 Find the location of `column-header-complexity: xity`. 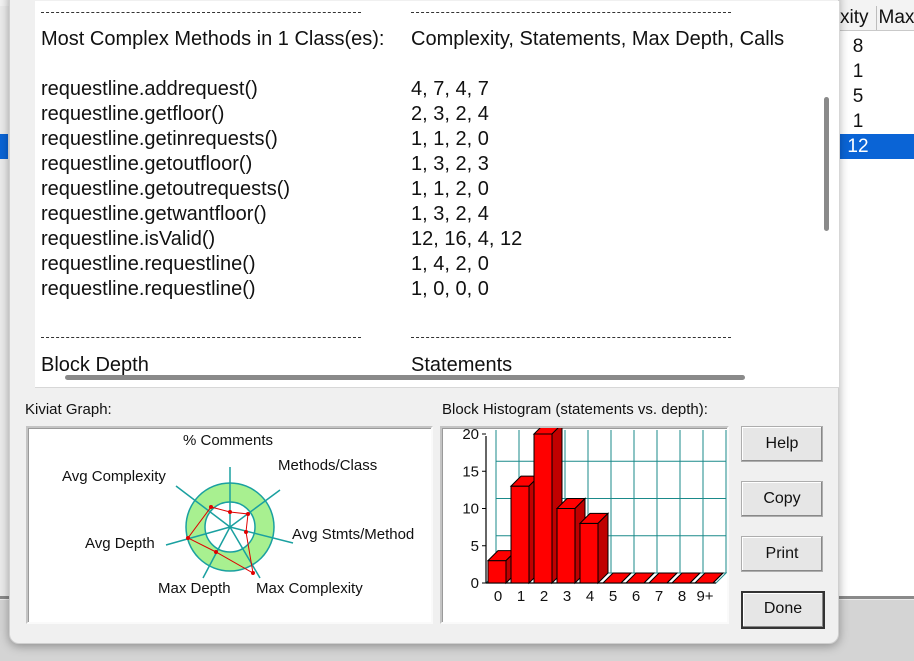

column-header-complexity: xity is located at coordinates (857, 18).